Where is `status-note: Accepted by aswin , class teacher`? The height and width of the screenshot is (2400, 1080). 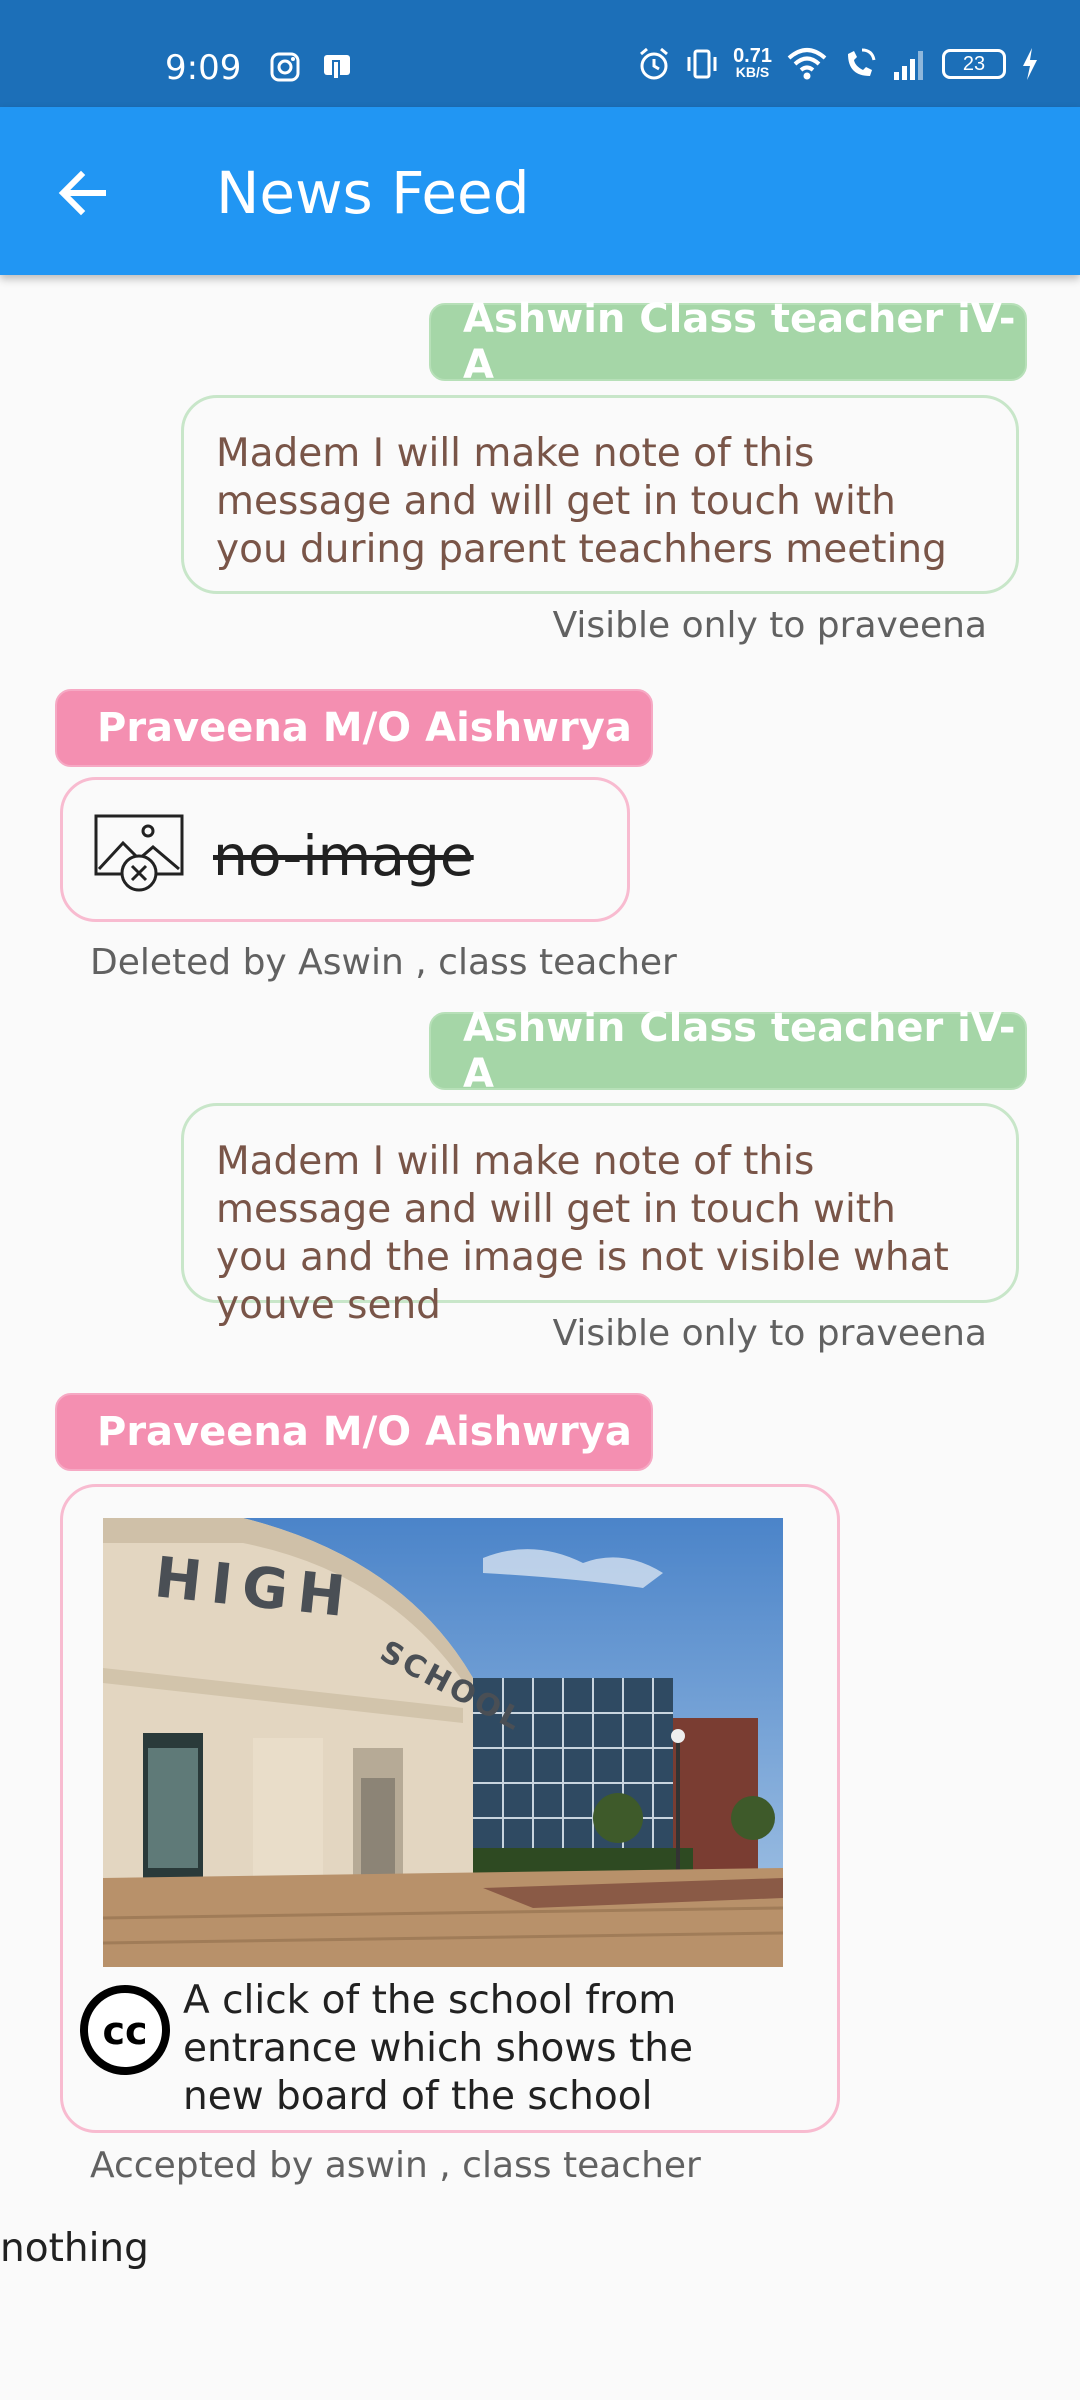
status-note: Accepted by aswin , class teacher is located at coordinates (395, 2165).